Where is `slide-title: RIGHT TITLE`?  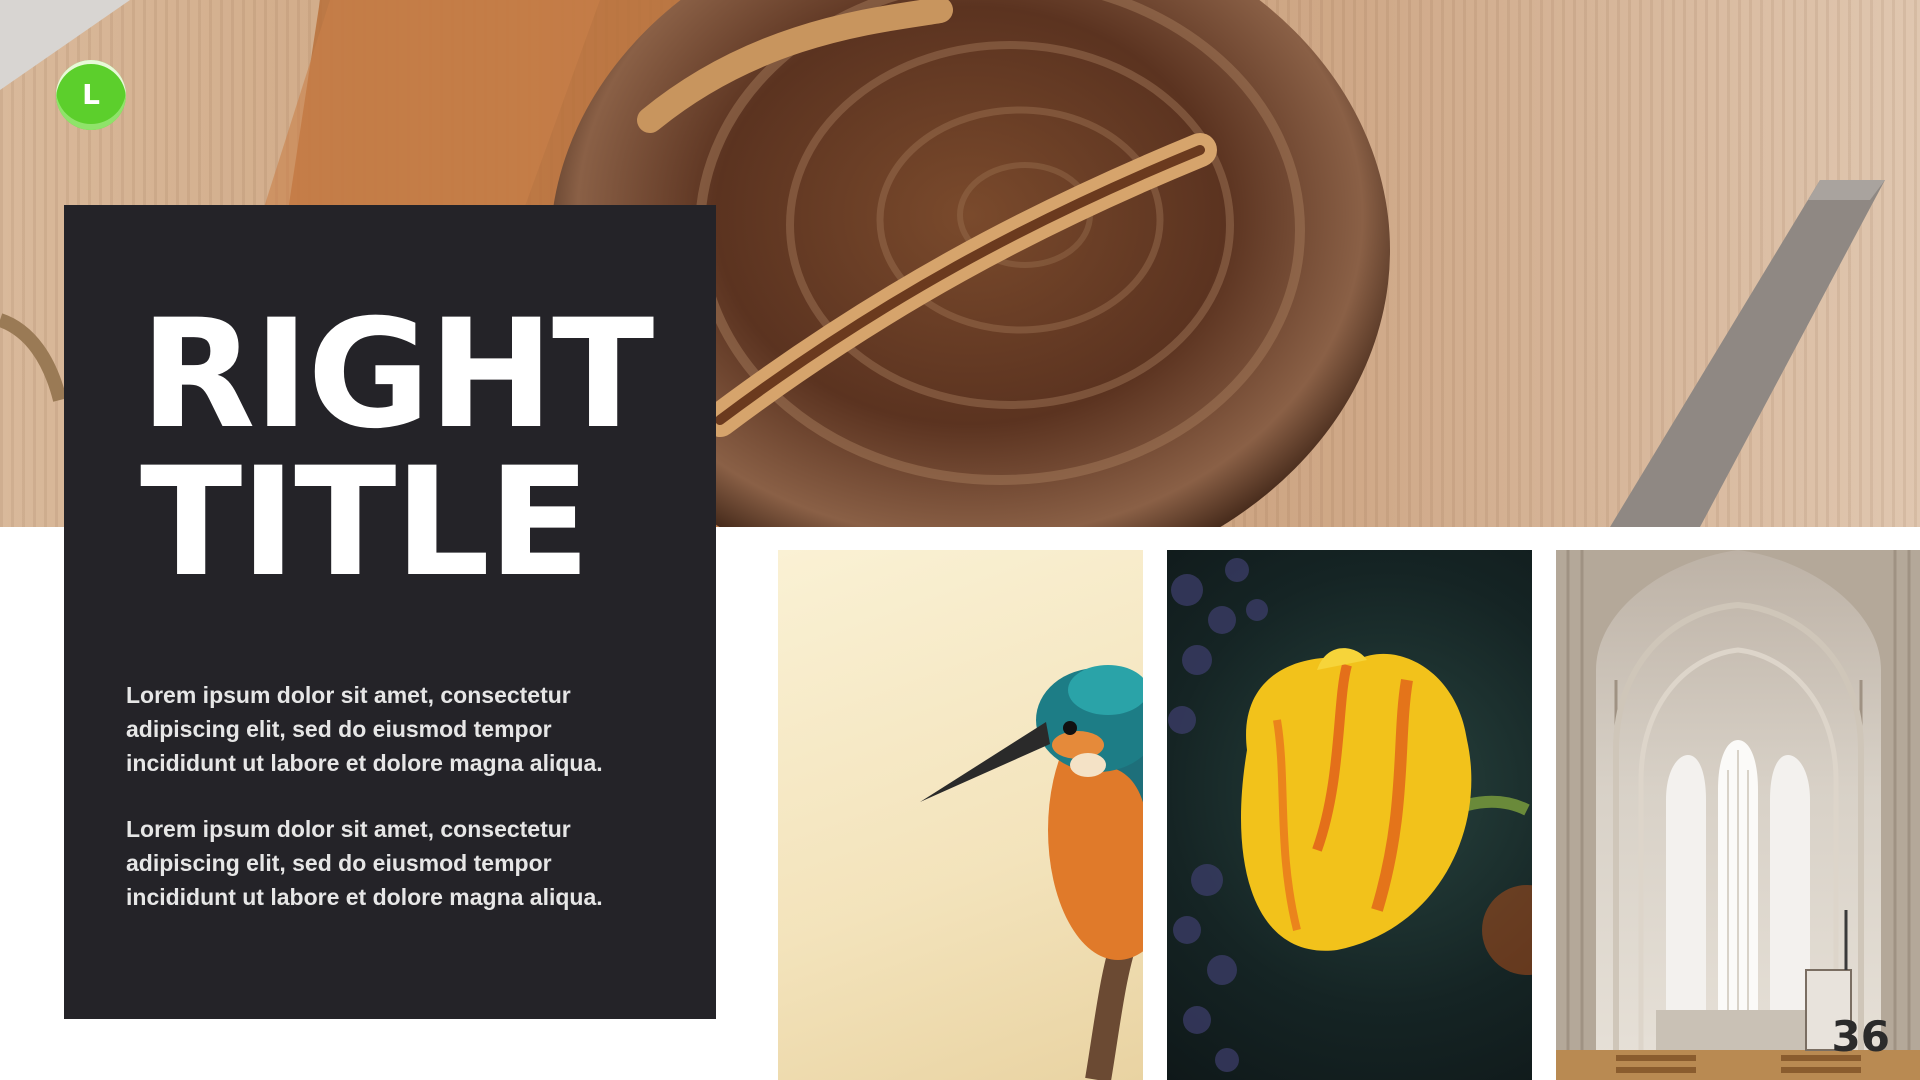
slide-title: RIGHT TITLE is located at coordinates (397, 449).